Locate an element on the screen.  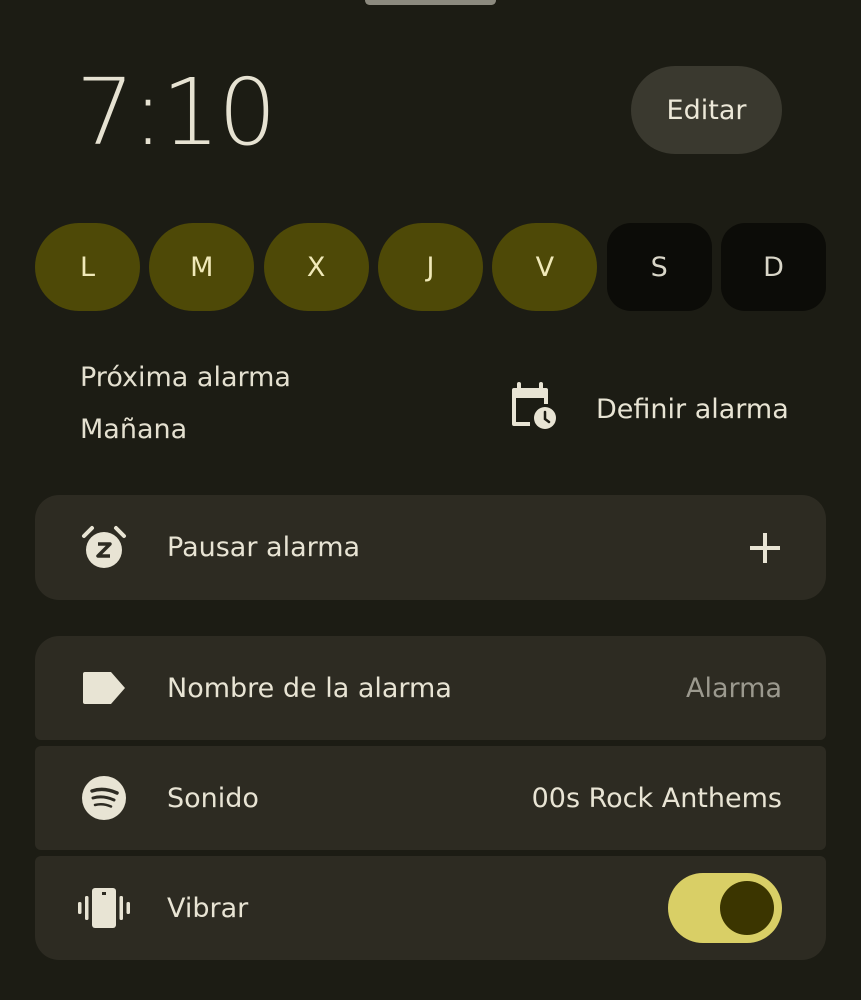
day-friday: V is located at coordinates (545, 267).